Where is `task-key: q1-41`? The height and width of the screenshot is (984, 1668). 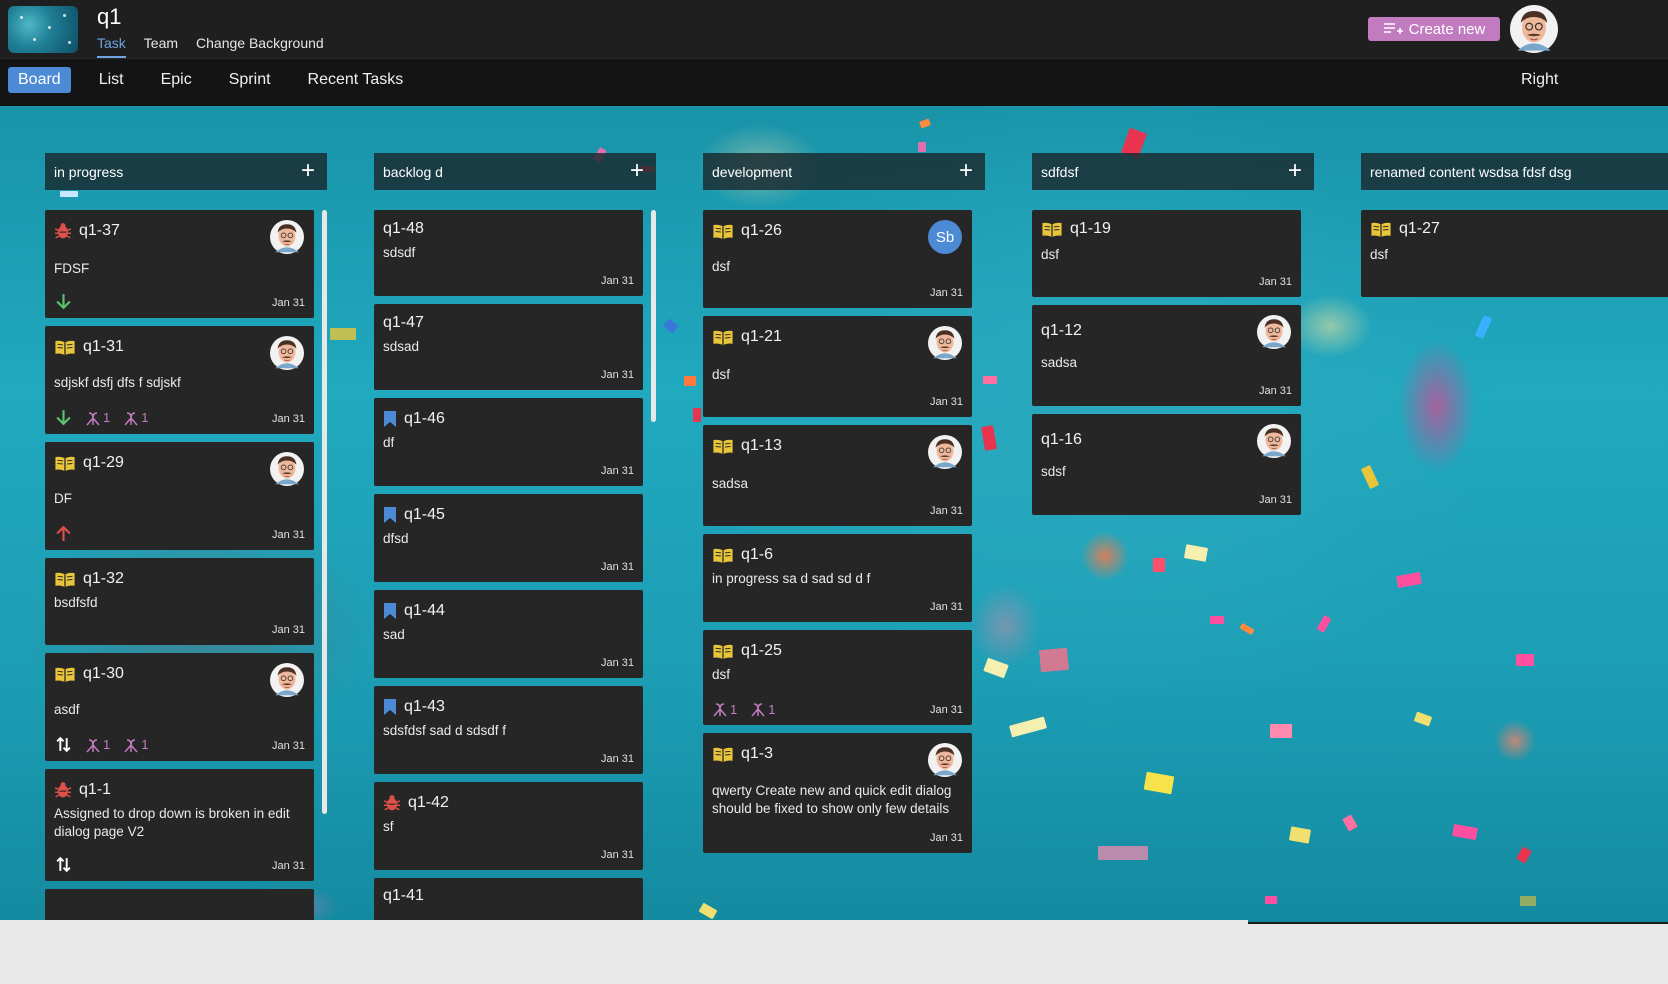 task-key: q1-41 is located at coordinates (403, 895).